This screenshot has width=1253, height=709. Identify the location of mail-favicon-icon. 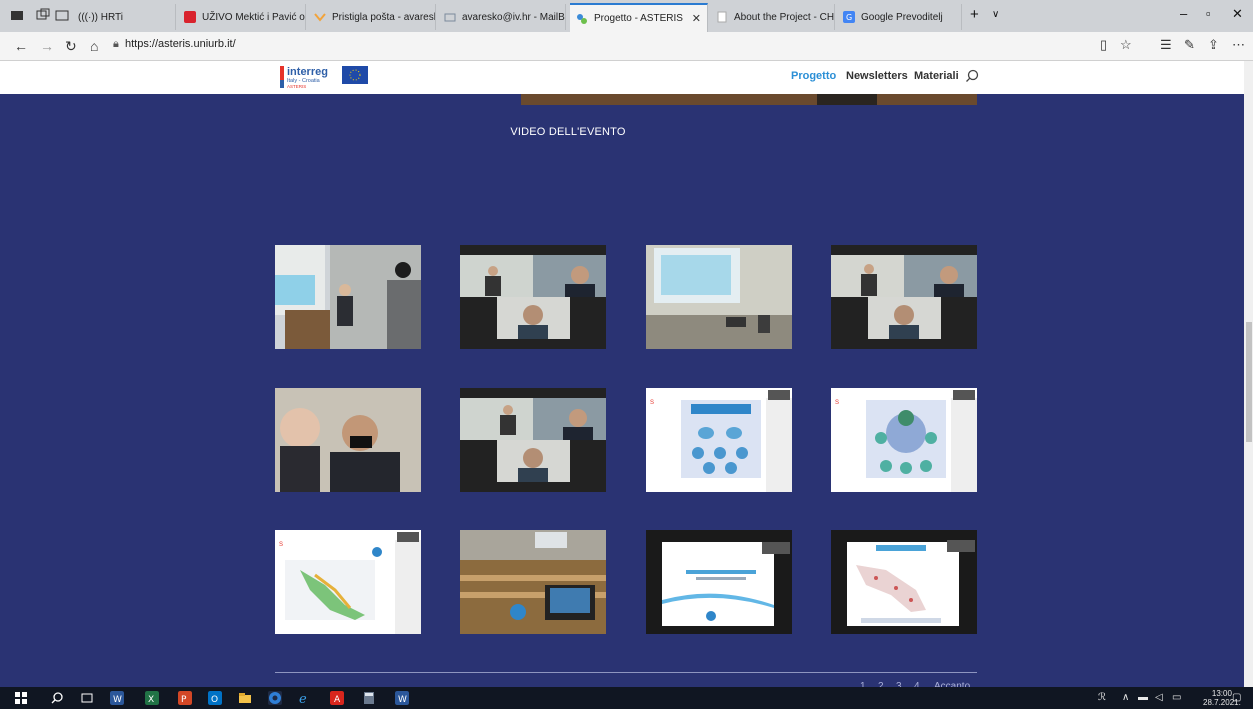
(320, 17).